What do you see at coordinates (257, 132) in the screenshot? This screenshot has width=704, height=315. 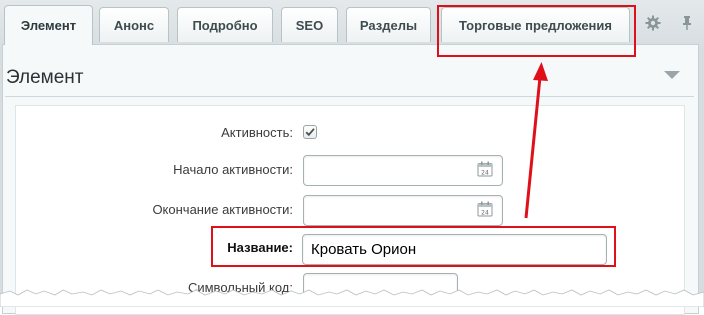 I see `active-label: Активность:` at bounding box center [257, 132].